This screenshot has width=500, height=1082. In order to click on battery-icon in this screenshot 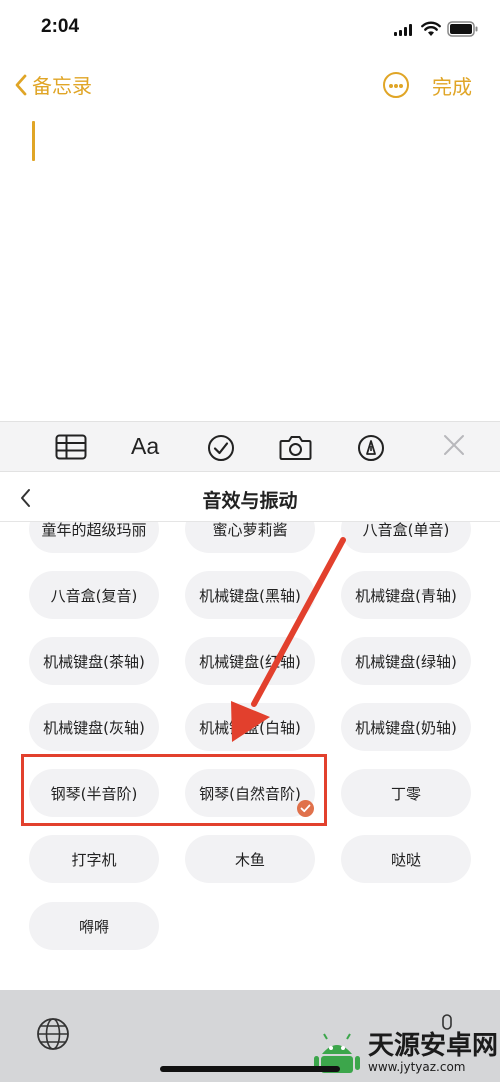, I will do `click(462, 29)`.